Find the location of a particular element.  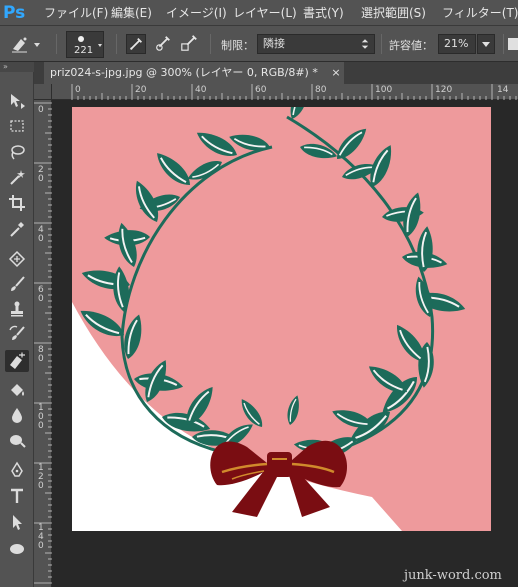

photoshop-logo: Ps is located at coordinates (14, 13).